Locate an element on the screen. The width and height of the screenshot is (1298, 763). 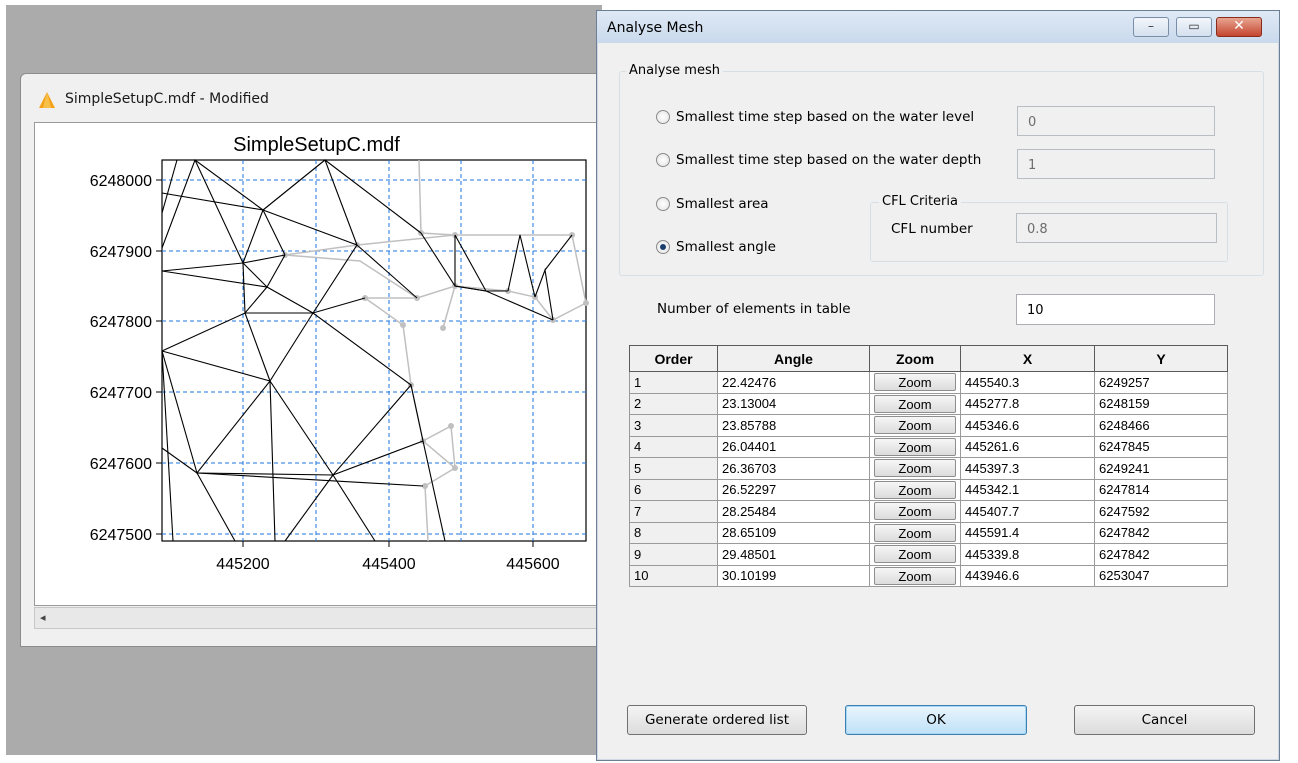
generate-ordered-list-button: Generate ordered list is located at coordinates (717, 720).